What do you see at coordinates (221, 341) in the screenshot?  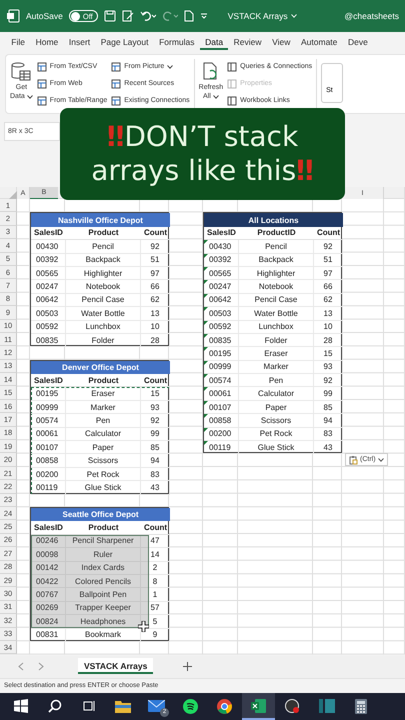 I see `table-cell: 00835` at bounding box center [221, 341].